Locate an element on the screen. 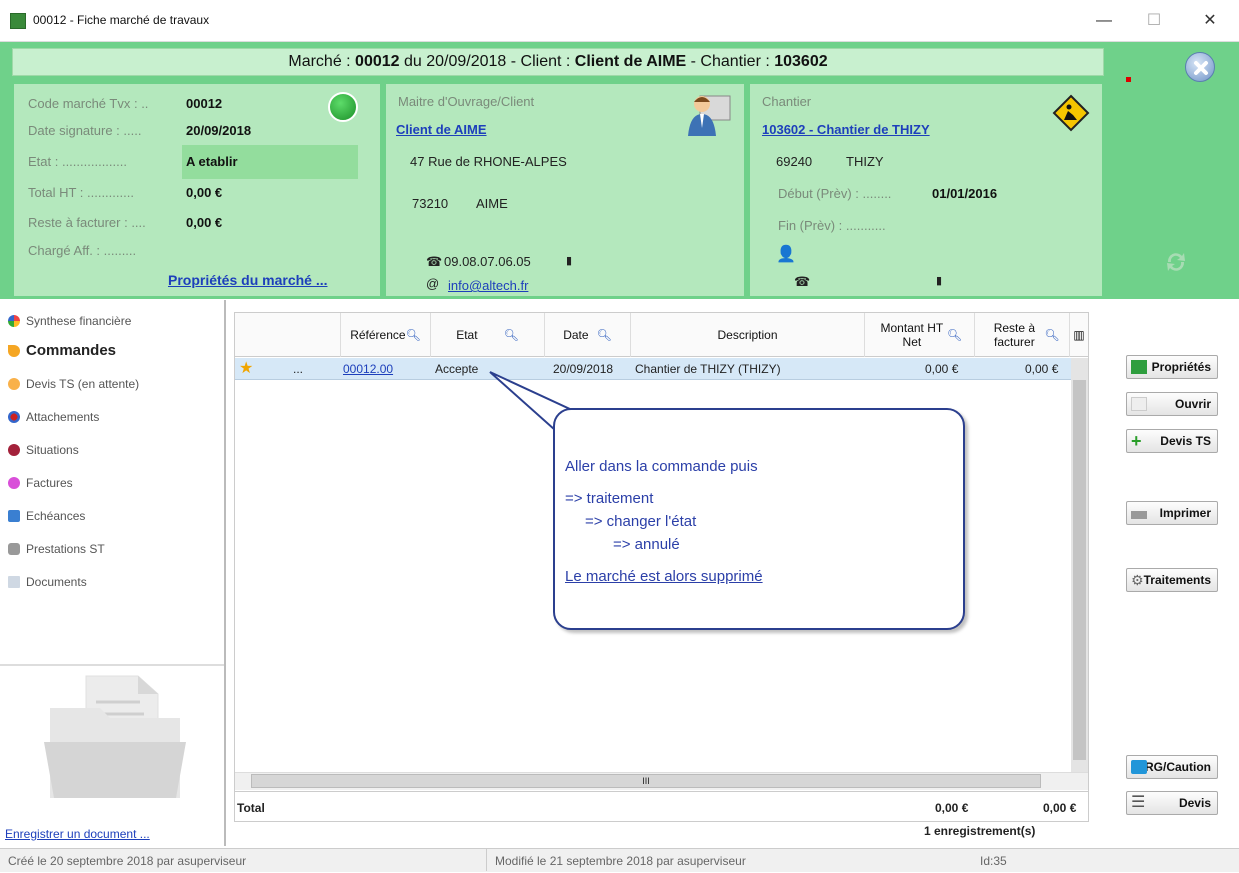 The image size is (1239, 873). callout-line-4: => annulé is located at coordinates (646, 544).